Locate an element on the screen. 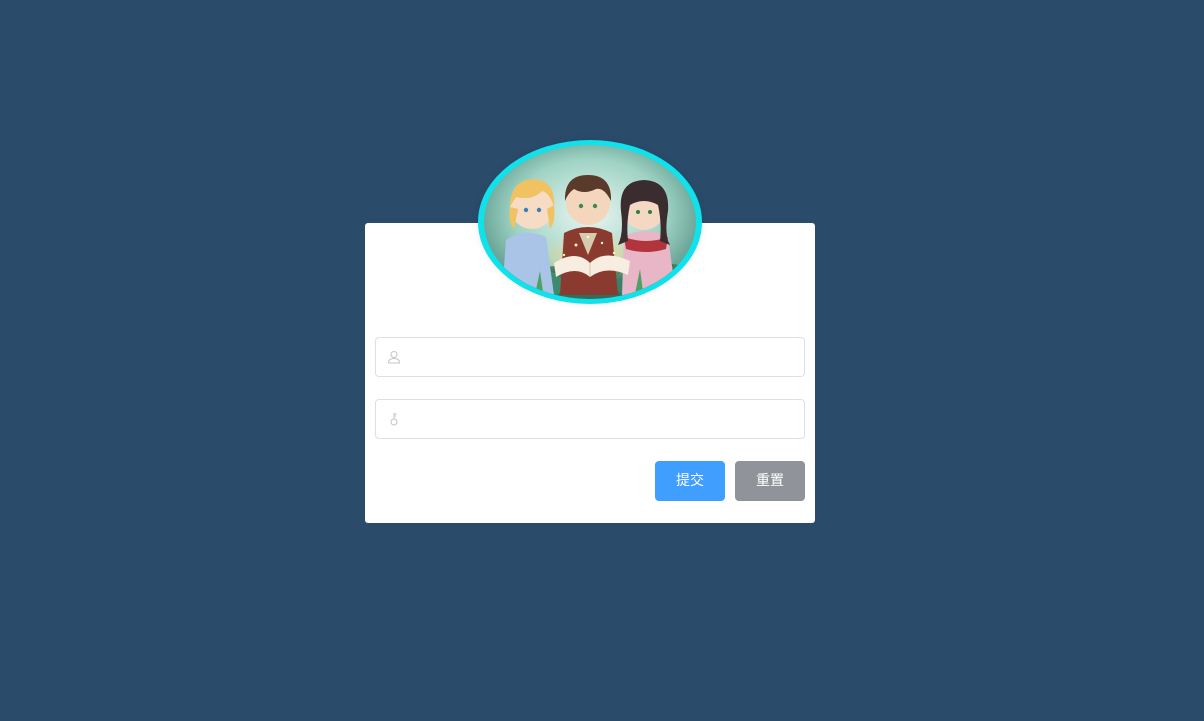  password-field is located at coordinates (590, 419).